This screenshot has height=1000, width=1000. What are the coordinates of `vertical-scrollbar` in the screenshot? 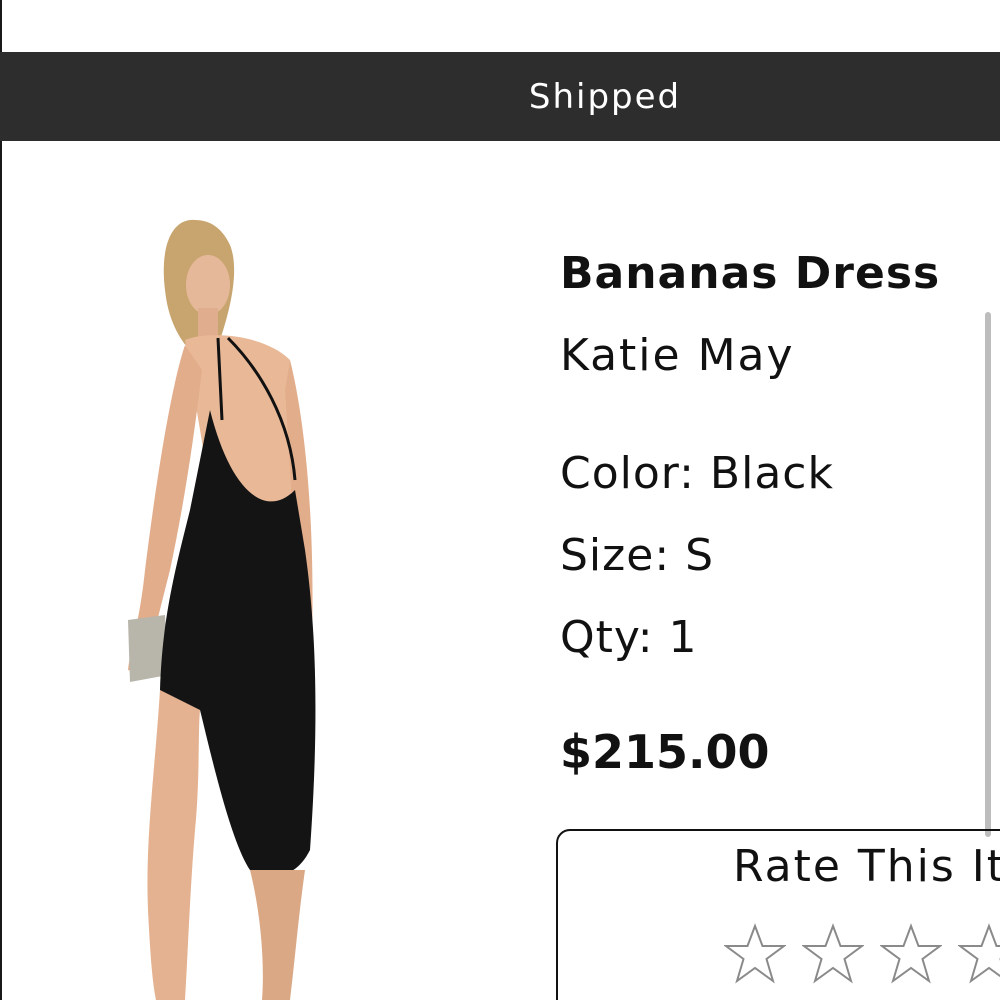 It's located at (988, 574).